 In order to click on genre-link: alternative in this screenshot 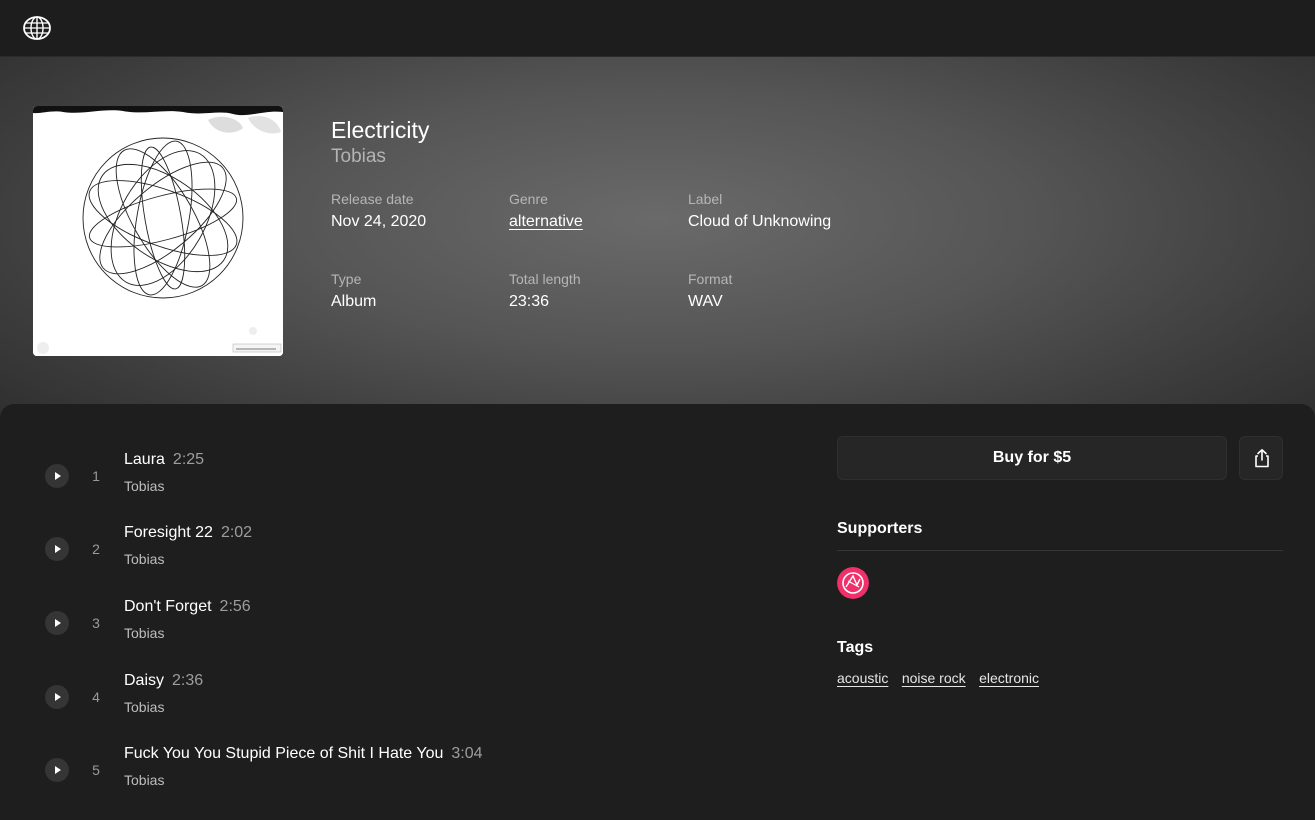, I will do `click(599, 222)`.